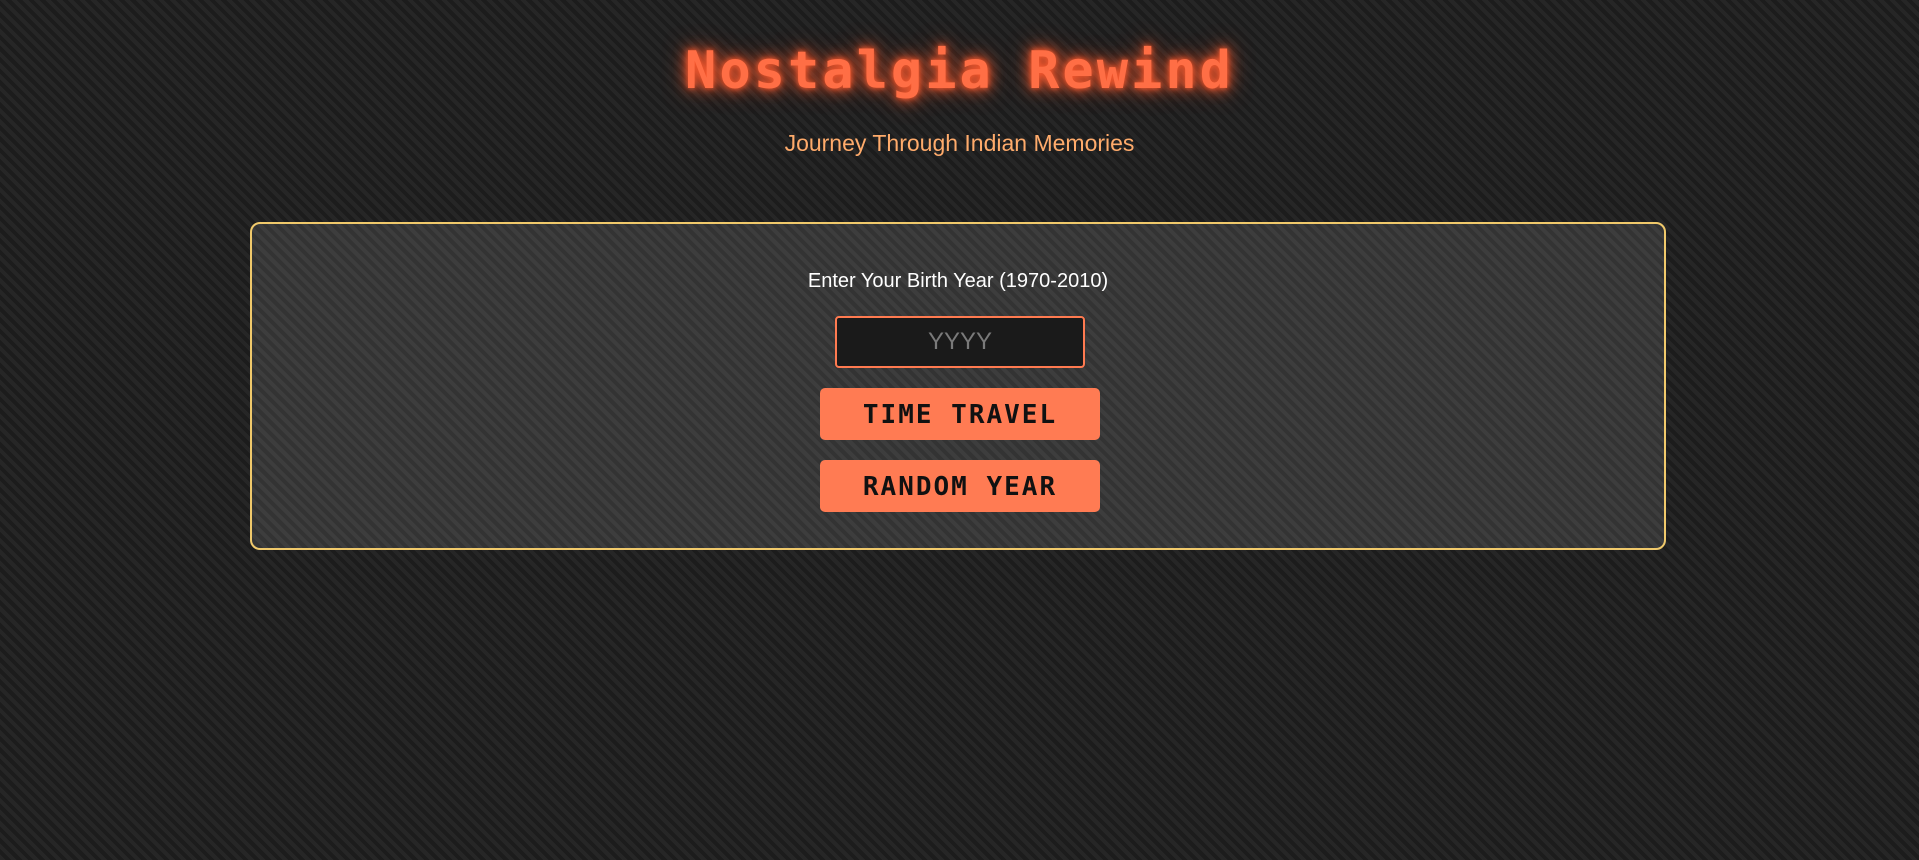 The image size is (1919, 860). I want to click on page-title: Nostalgia Rewind, so click(959, 71).